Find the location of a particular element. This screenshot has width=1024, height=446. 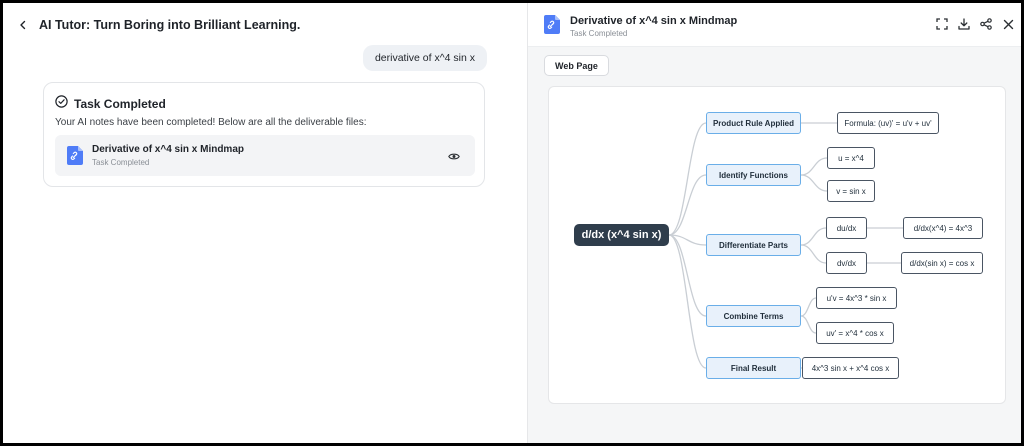

task-card-header: Task Completed is located at coordinates (110, 104).